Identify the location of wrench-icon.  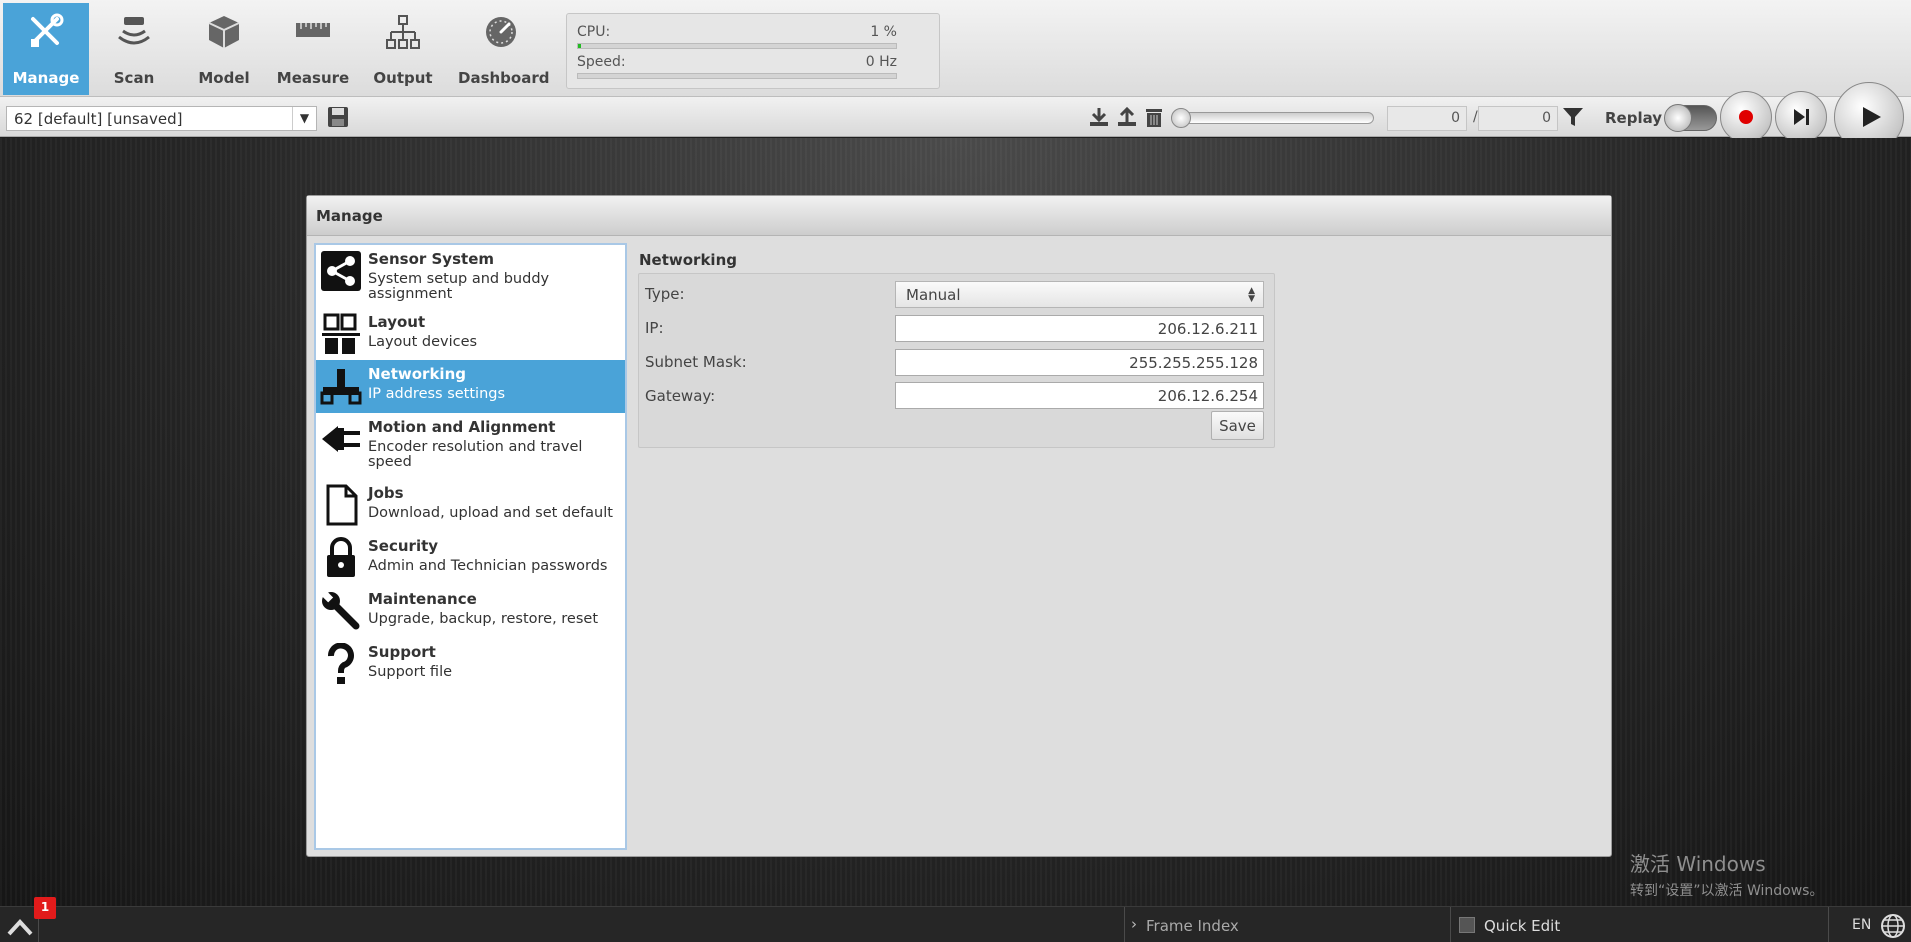
(340, 610).